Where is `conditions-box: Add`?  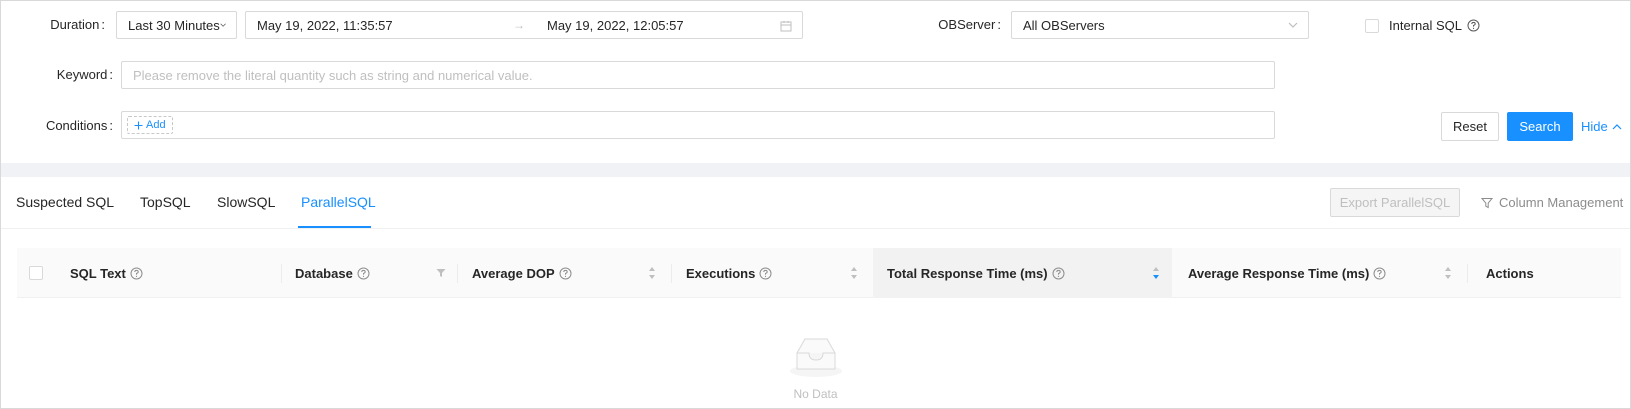
conditions-box: Add is located at coordinates (698, 125).